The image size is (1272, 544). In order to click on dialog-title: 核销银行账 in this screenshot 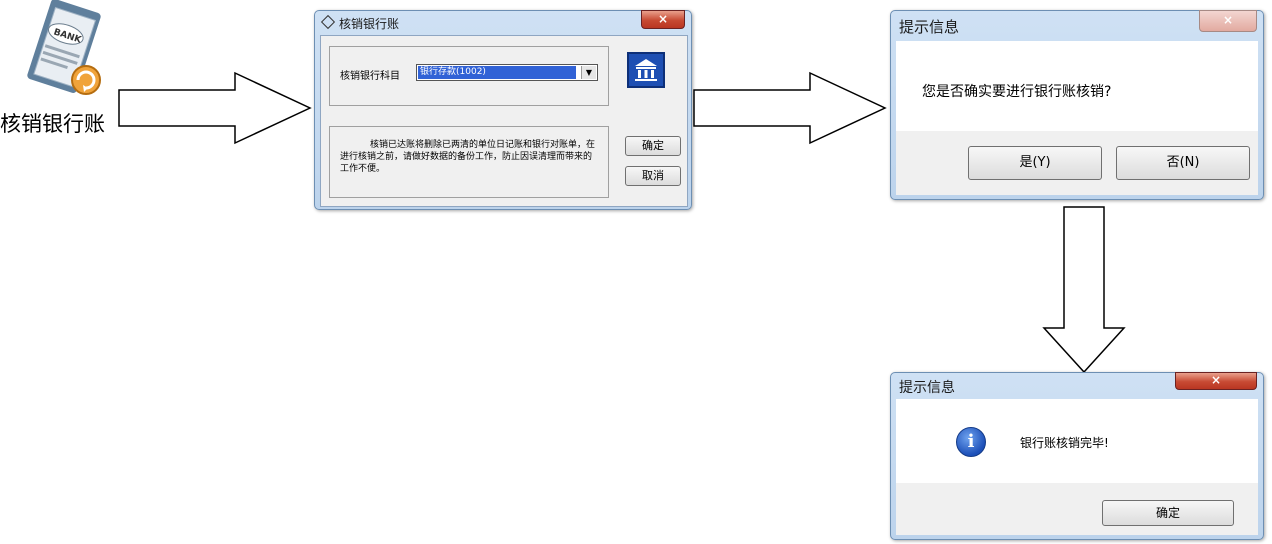, I will do `click(359, 23)`.